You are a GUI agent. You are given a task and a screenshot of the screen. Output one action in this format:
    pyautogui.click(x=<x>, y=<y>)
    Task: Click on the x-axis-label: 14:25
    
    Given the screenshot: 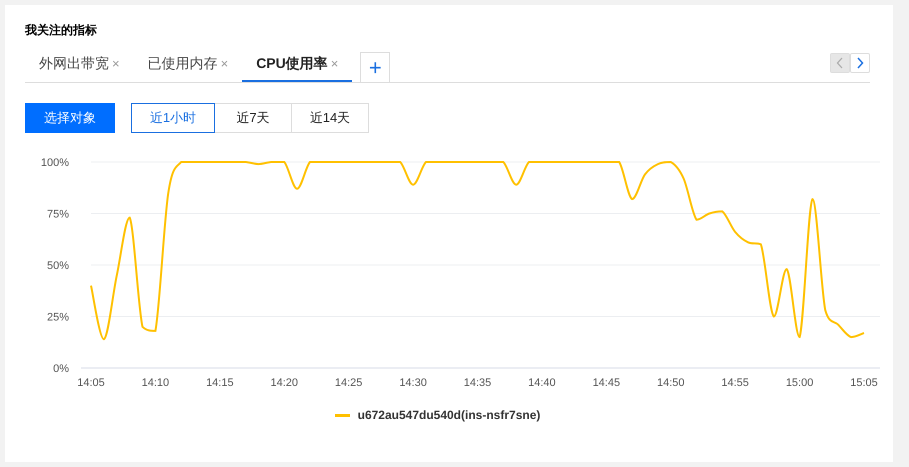 What is the action you would take?
    pyautogui.click(x=348, y=383)
    